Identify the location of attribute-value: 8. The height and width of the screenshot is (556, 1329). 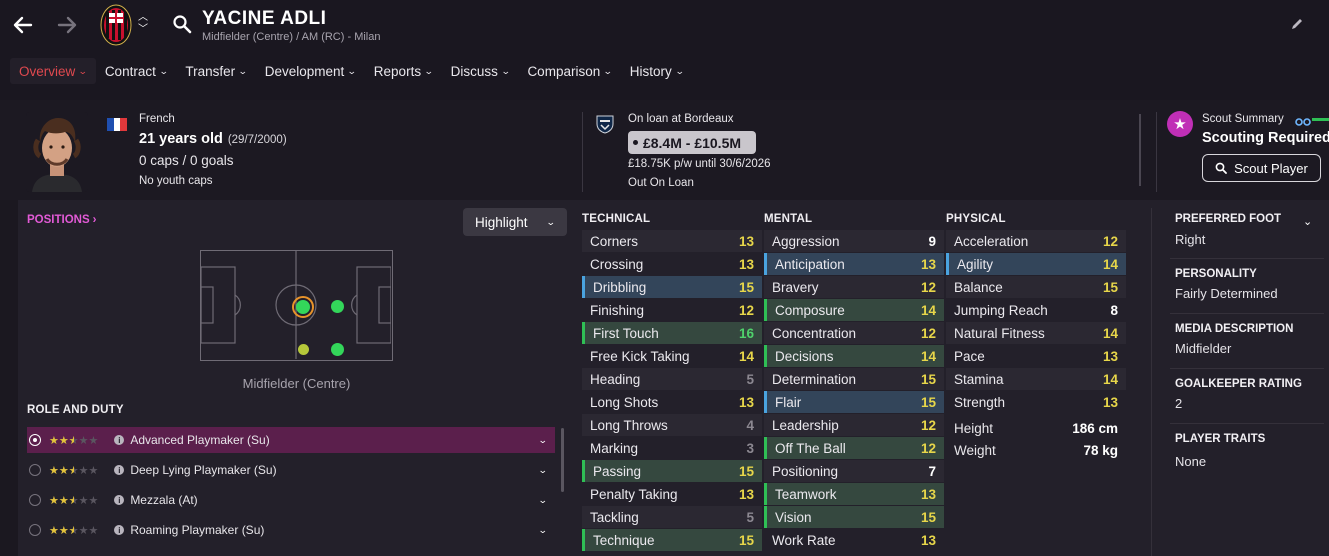
(1114, 310).